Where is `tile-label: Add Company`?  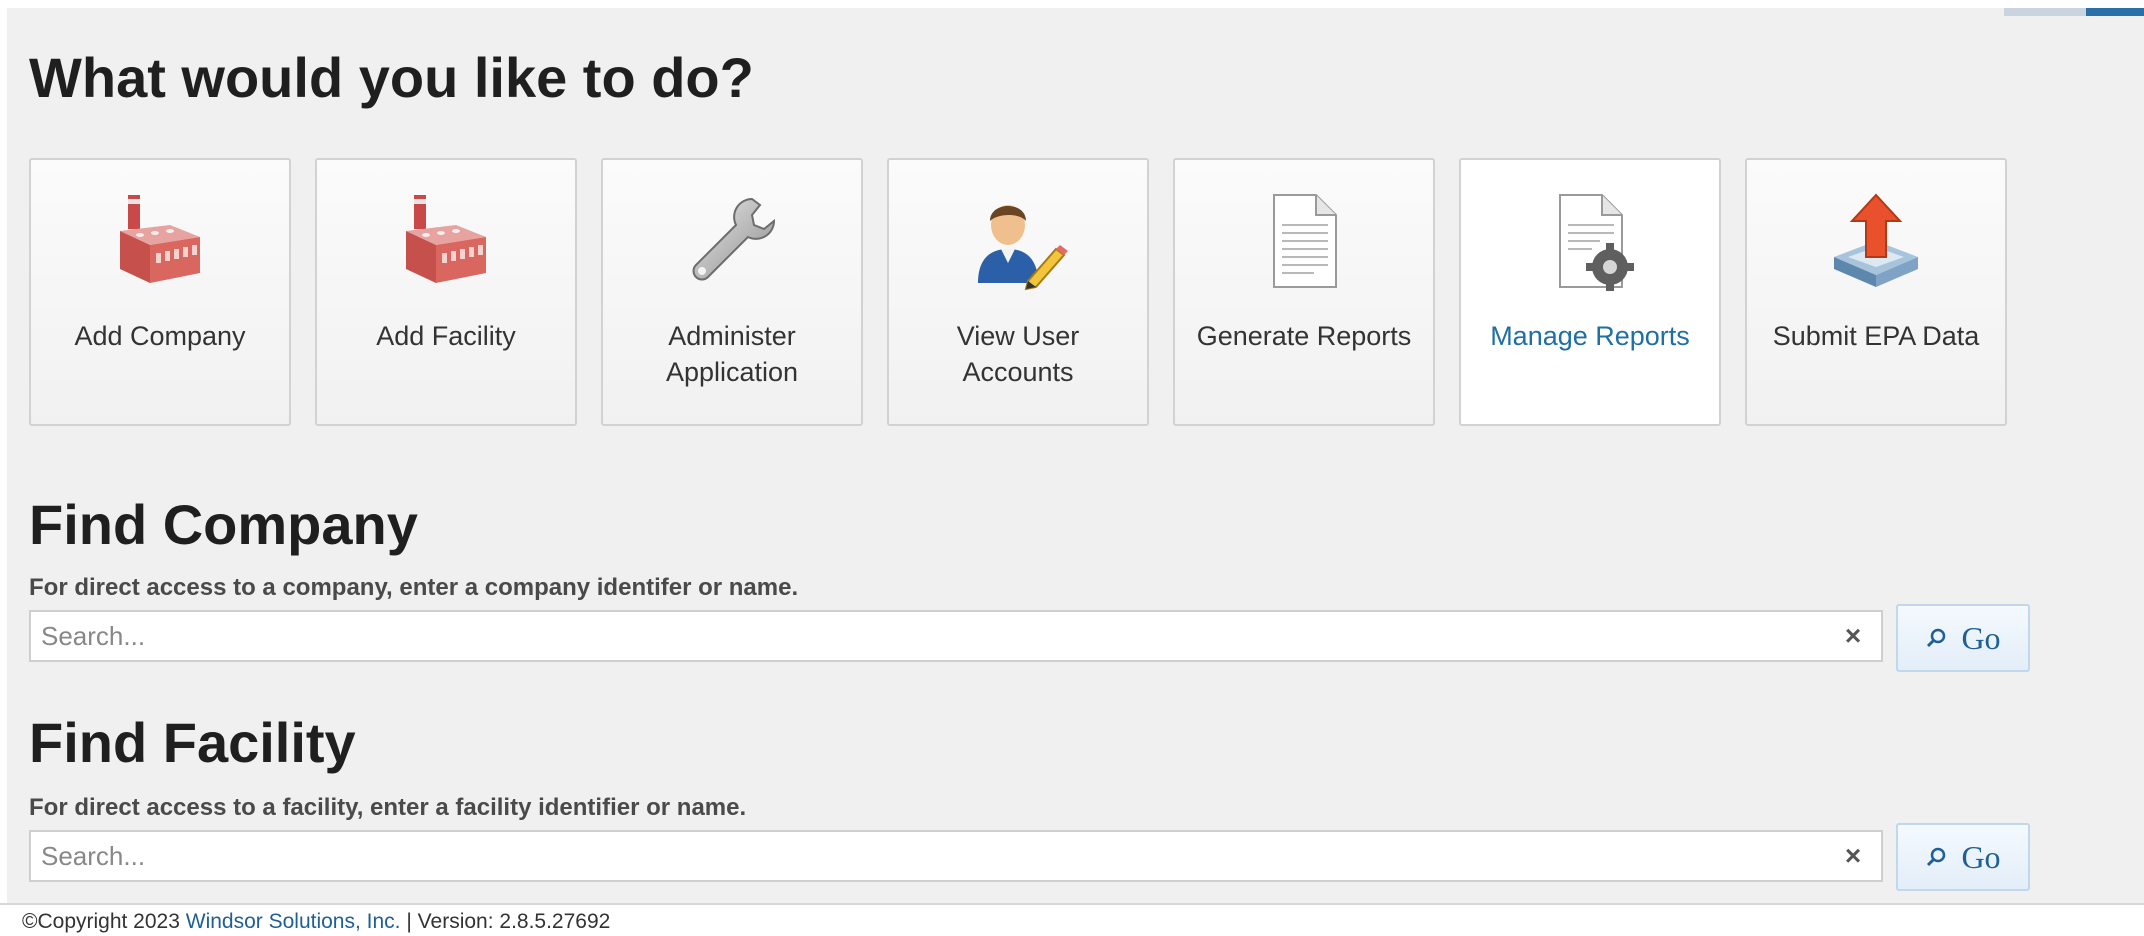
tile-label: Add Company is located at coordinates (160, 336).